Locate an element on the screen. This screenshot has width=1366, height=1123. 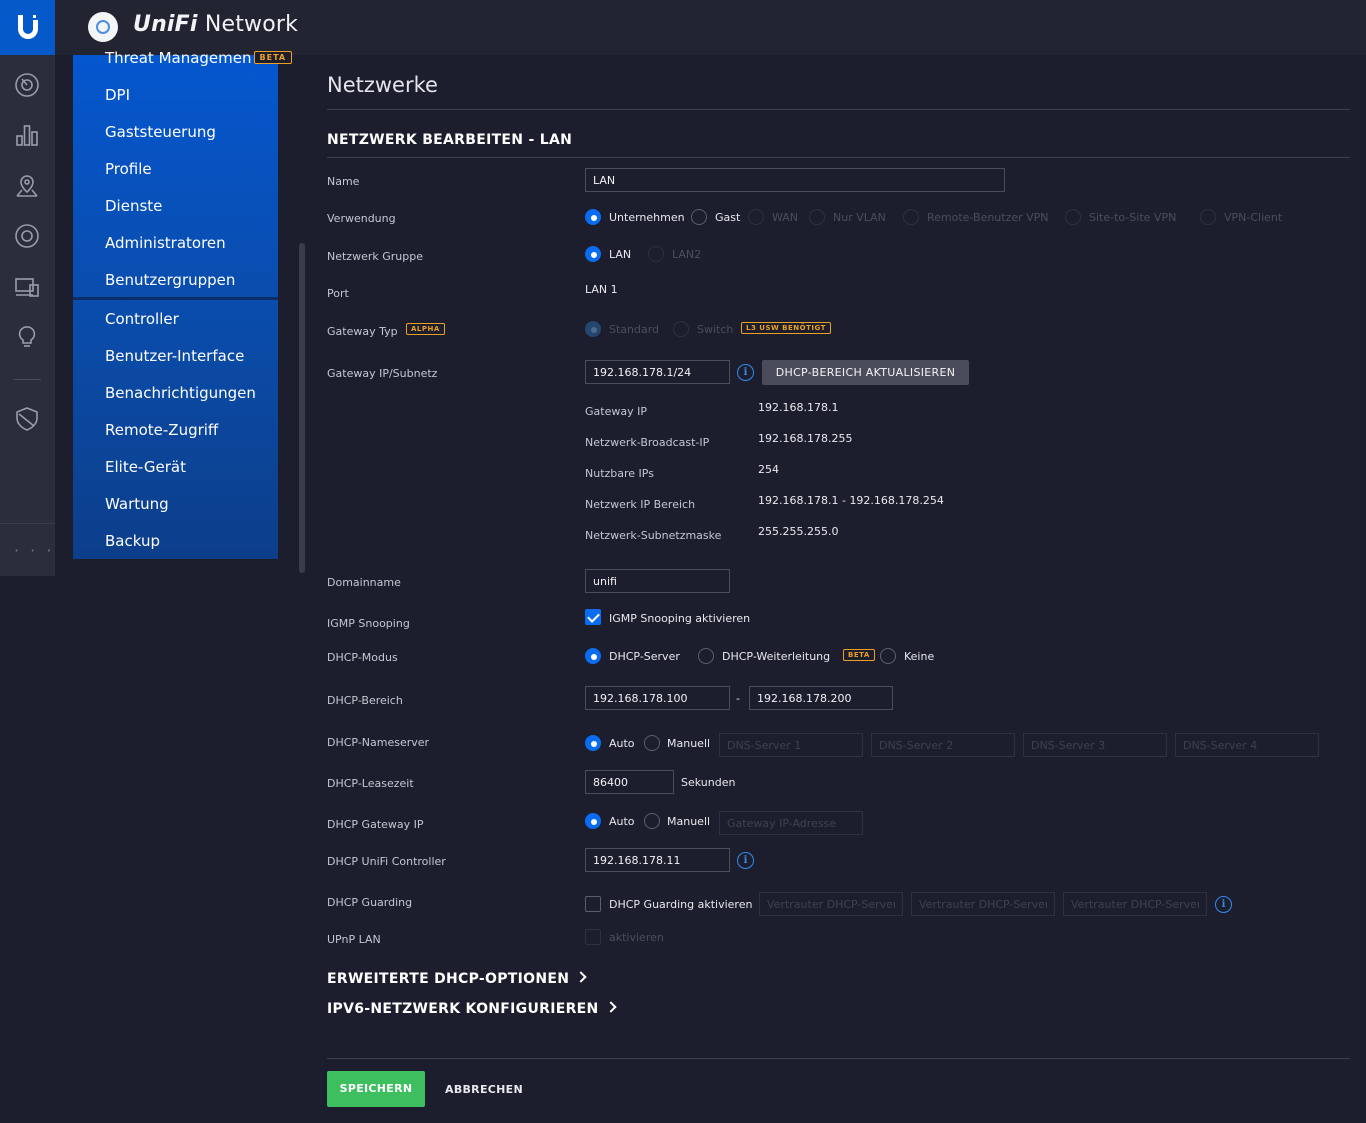
verwendung-label: Verwendung is located at coordinates (361, 218).